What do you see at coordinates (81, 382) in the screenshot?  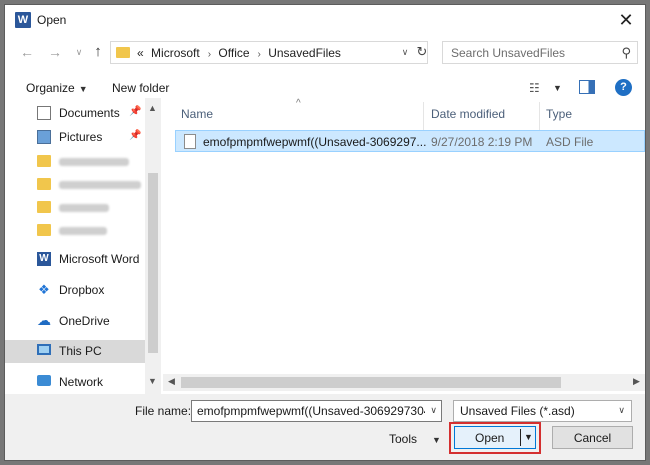 I see `sidebar-item-label: Network` at bounding box center [81, 382].